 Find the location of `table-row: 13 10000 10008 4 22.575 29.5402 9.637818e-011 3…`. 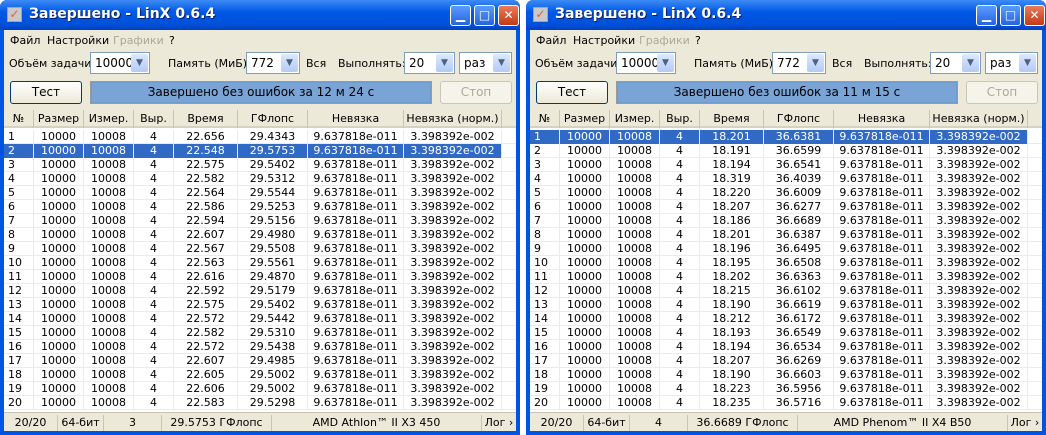

table-row: 13 10000 10008 4 22.575 29.5402 9.637818e-011 3… is located at coordinates (260, 305).